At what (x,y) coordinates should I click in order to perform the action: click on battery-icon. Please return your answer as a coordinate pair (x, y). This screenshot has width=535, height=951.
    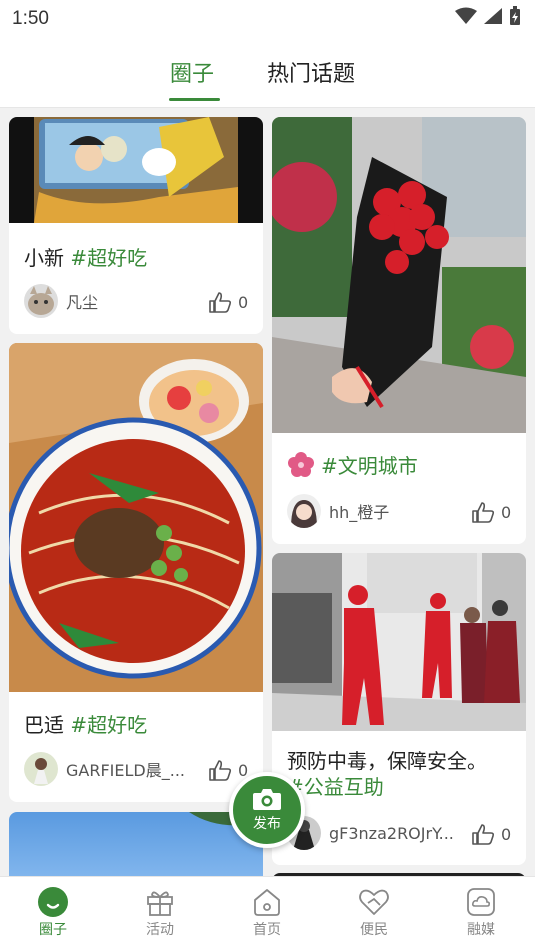
    Looking at the image, I should click on (515, 15).